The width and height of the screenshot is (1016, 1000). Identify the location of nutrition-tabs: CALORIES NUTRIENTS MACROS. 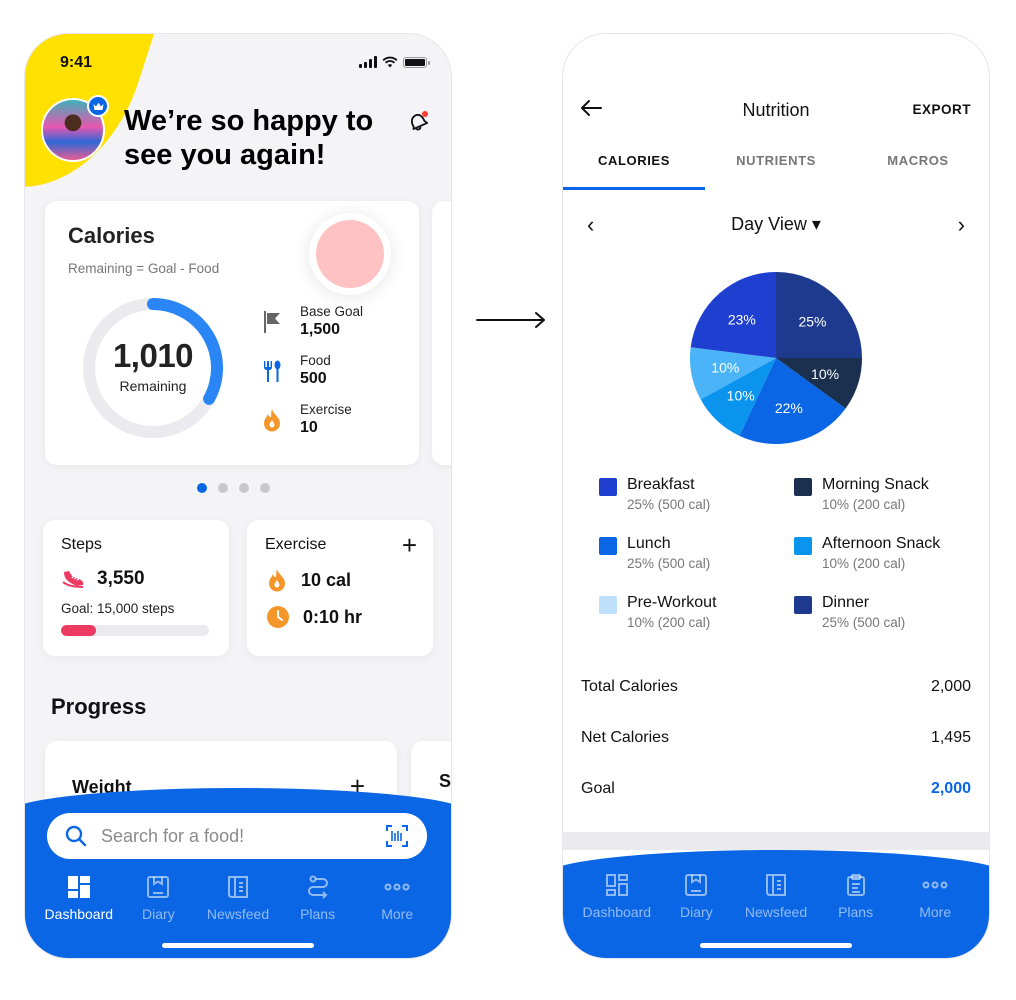
(776, 167).